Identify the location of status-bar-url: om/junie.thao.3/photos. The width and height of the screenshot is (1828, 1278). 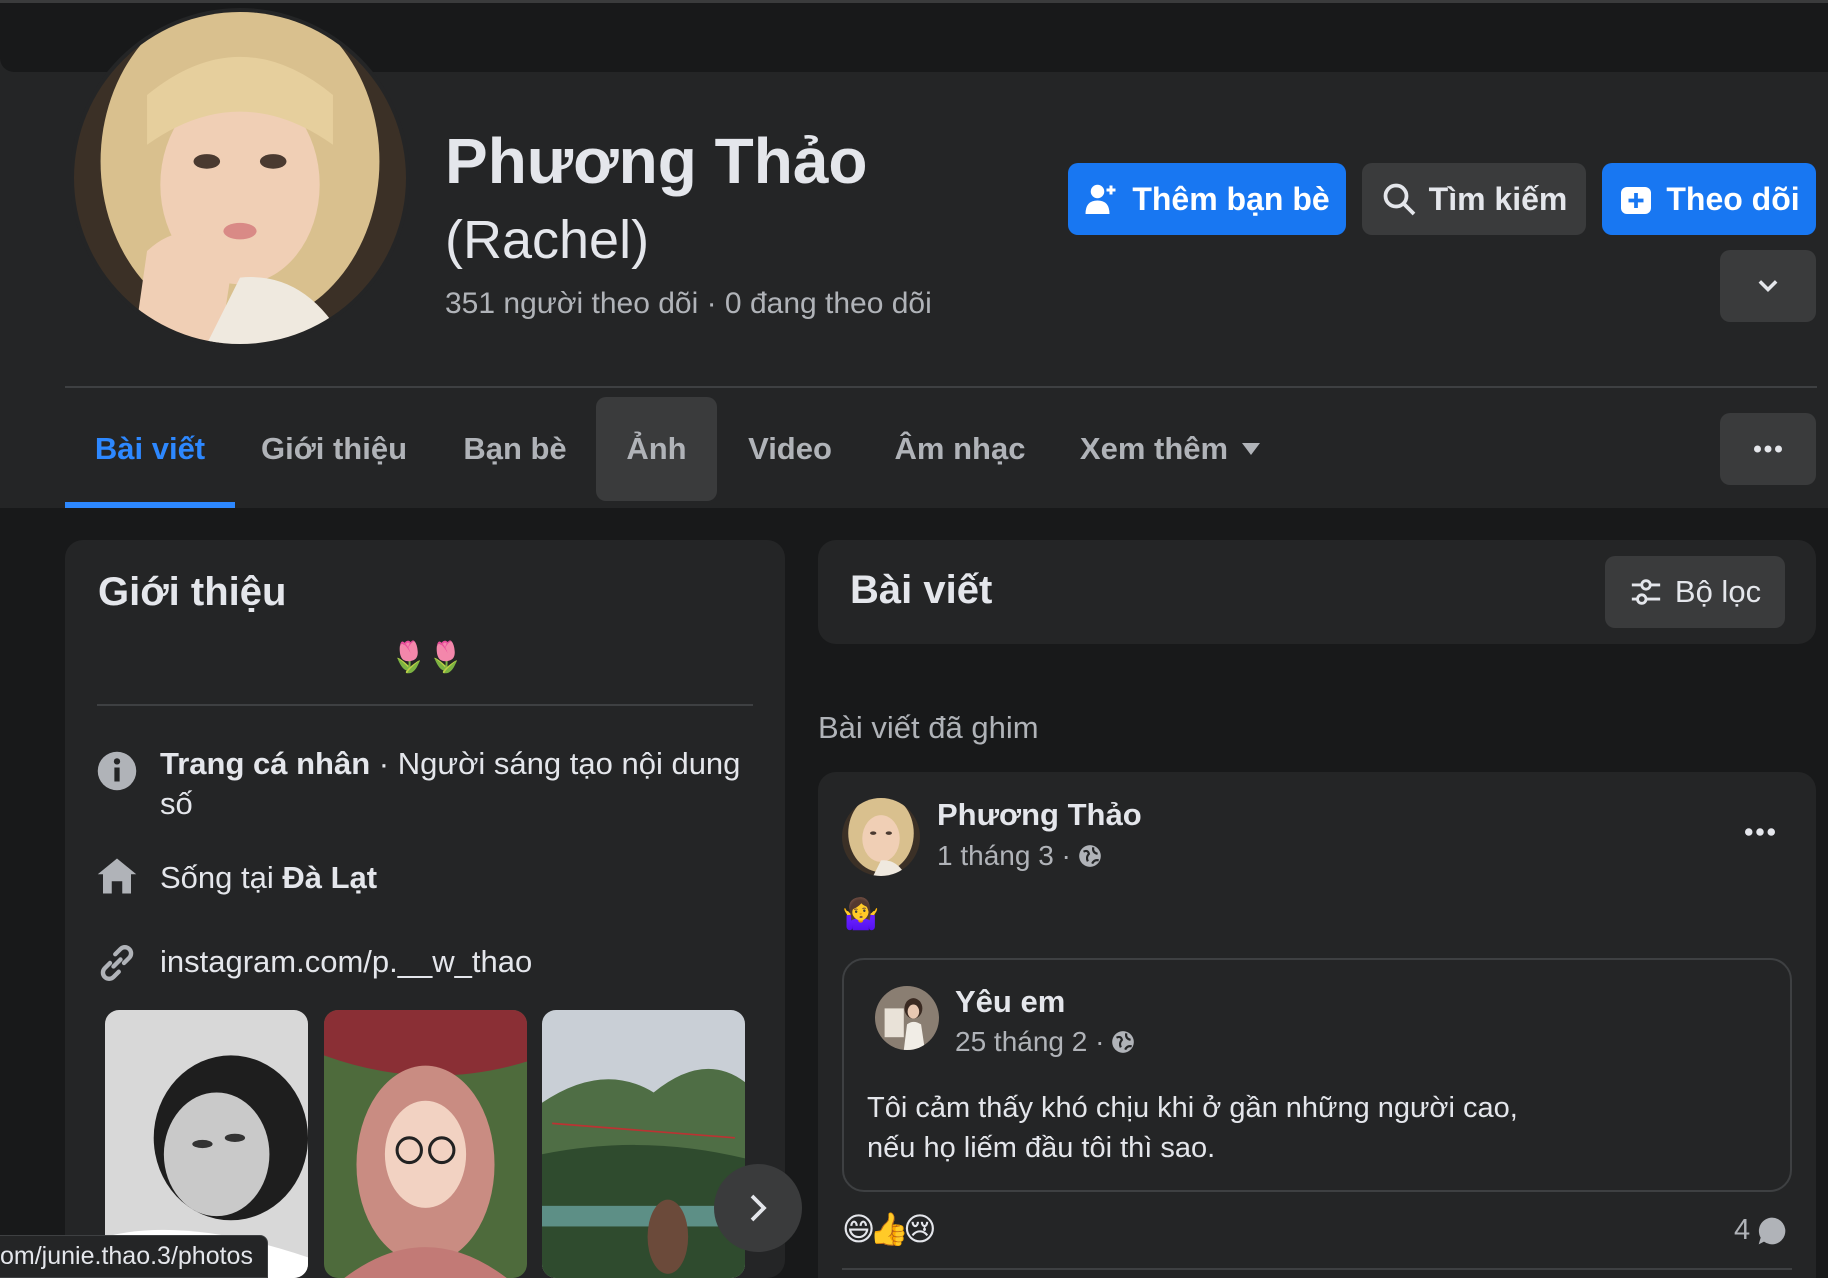
(134, 1256).